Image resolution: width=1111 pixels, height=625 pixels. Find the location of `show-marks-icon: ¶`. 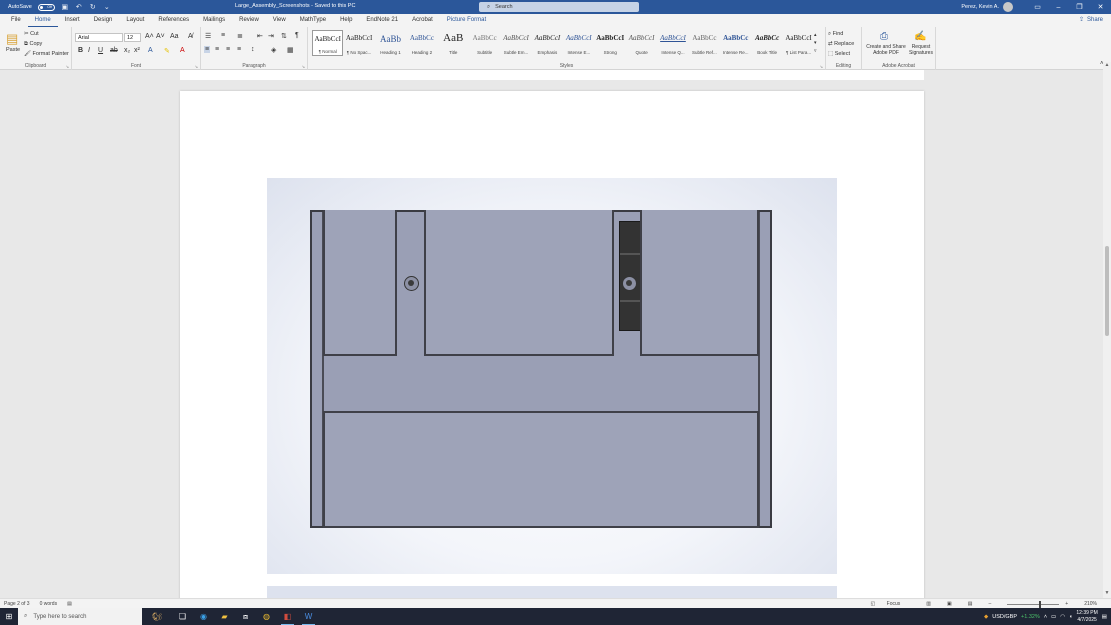

show-marks-icon: ¶ is located at coordinates (297, 35).